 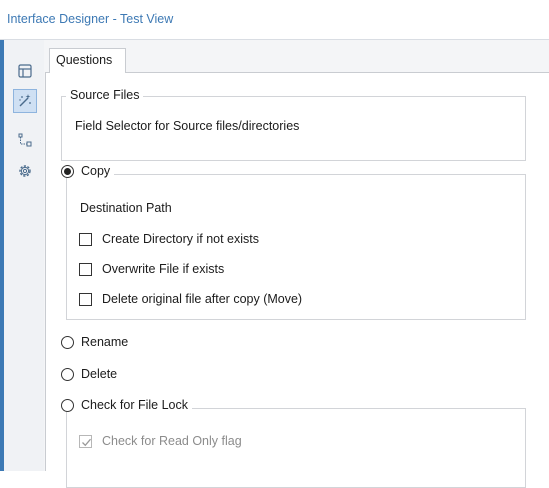 I want to click on copy-radio: Copy, so click(x=86, y=171).